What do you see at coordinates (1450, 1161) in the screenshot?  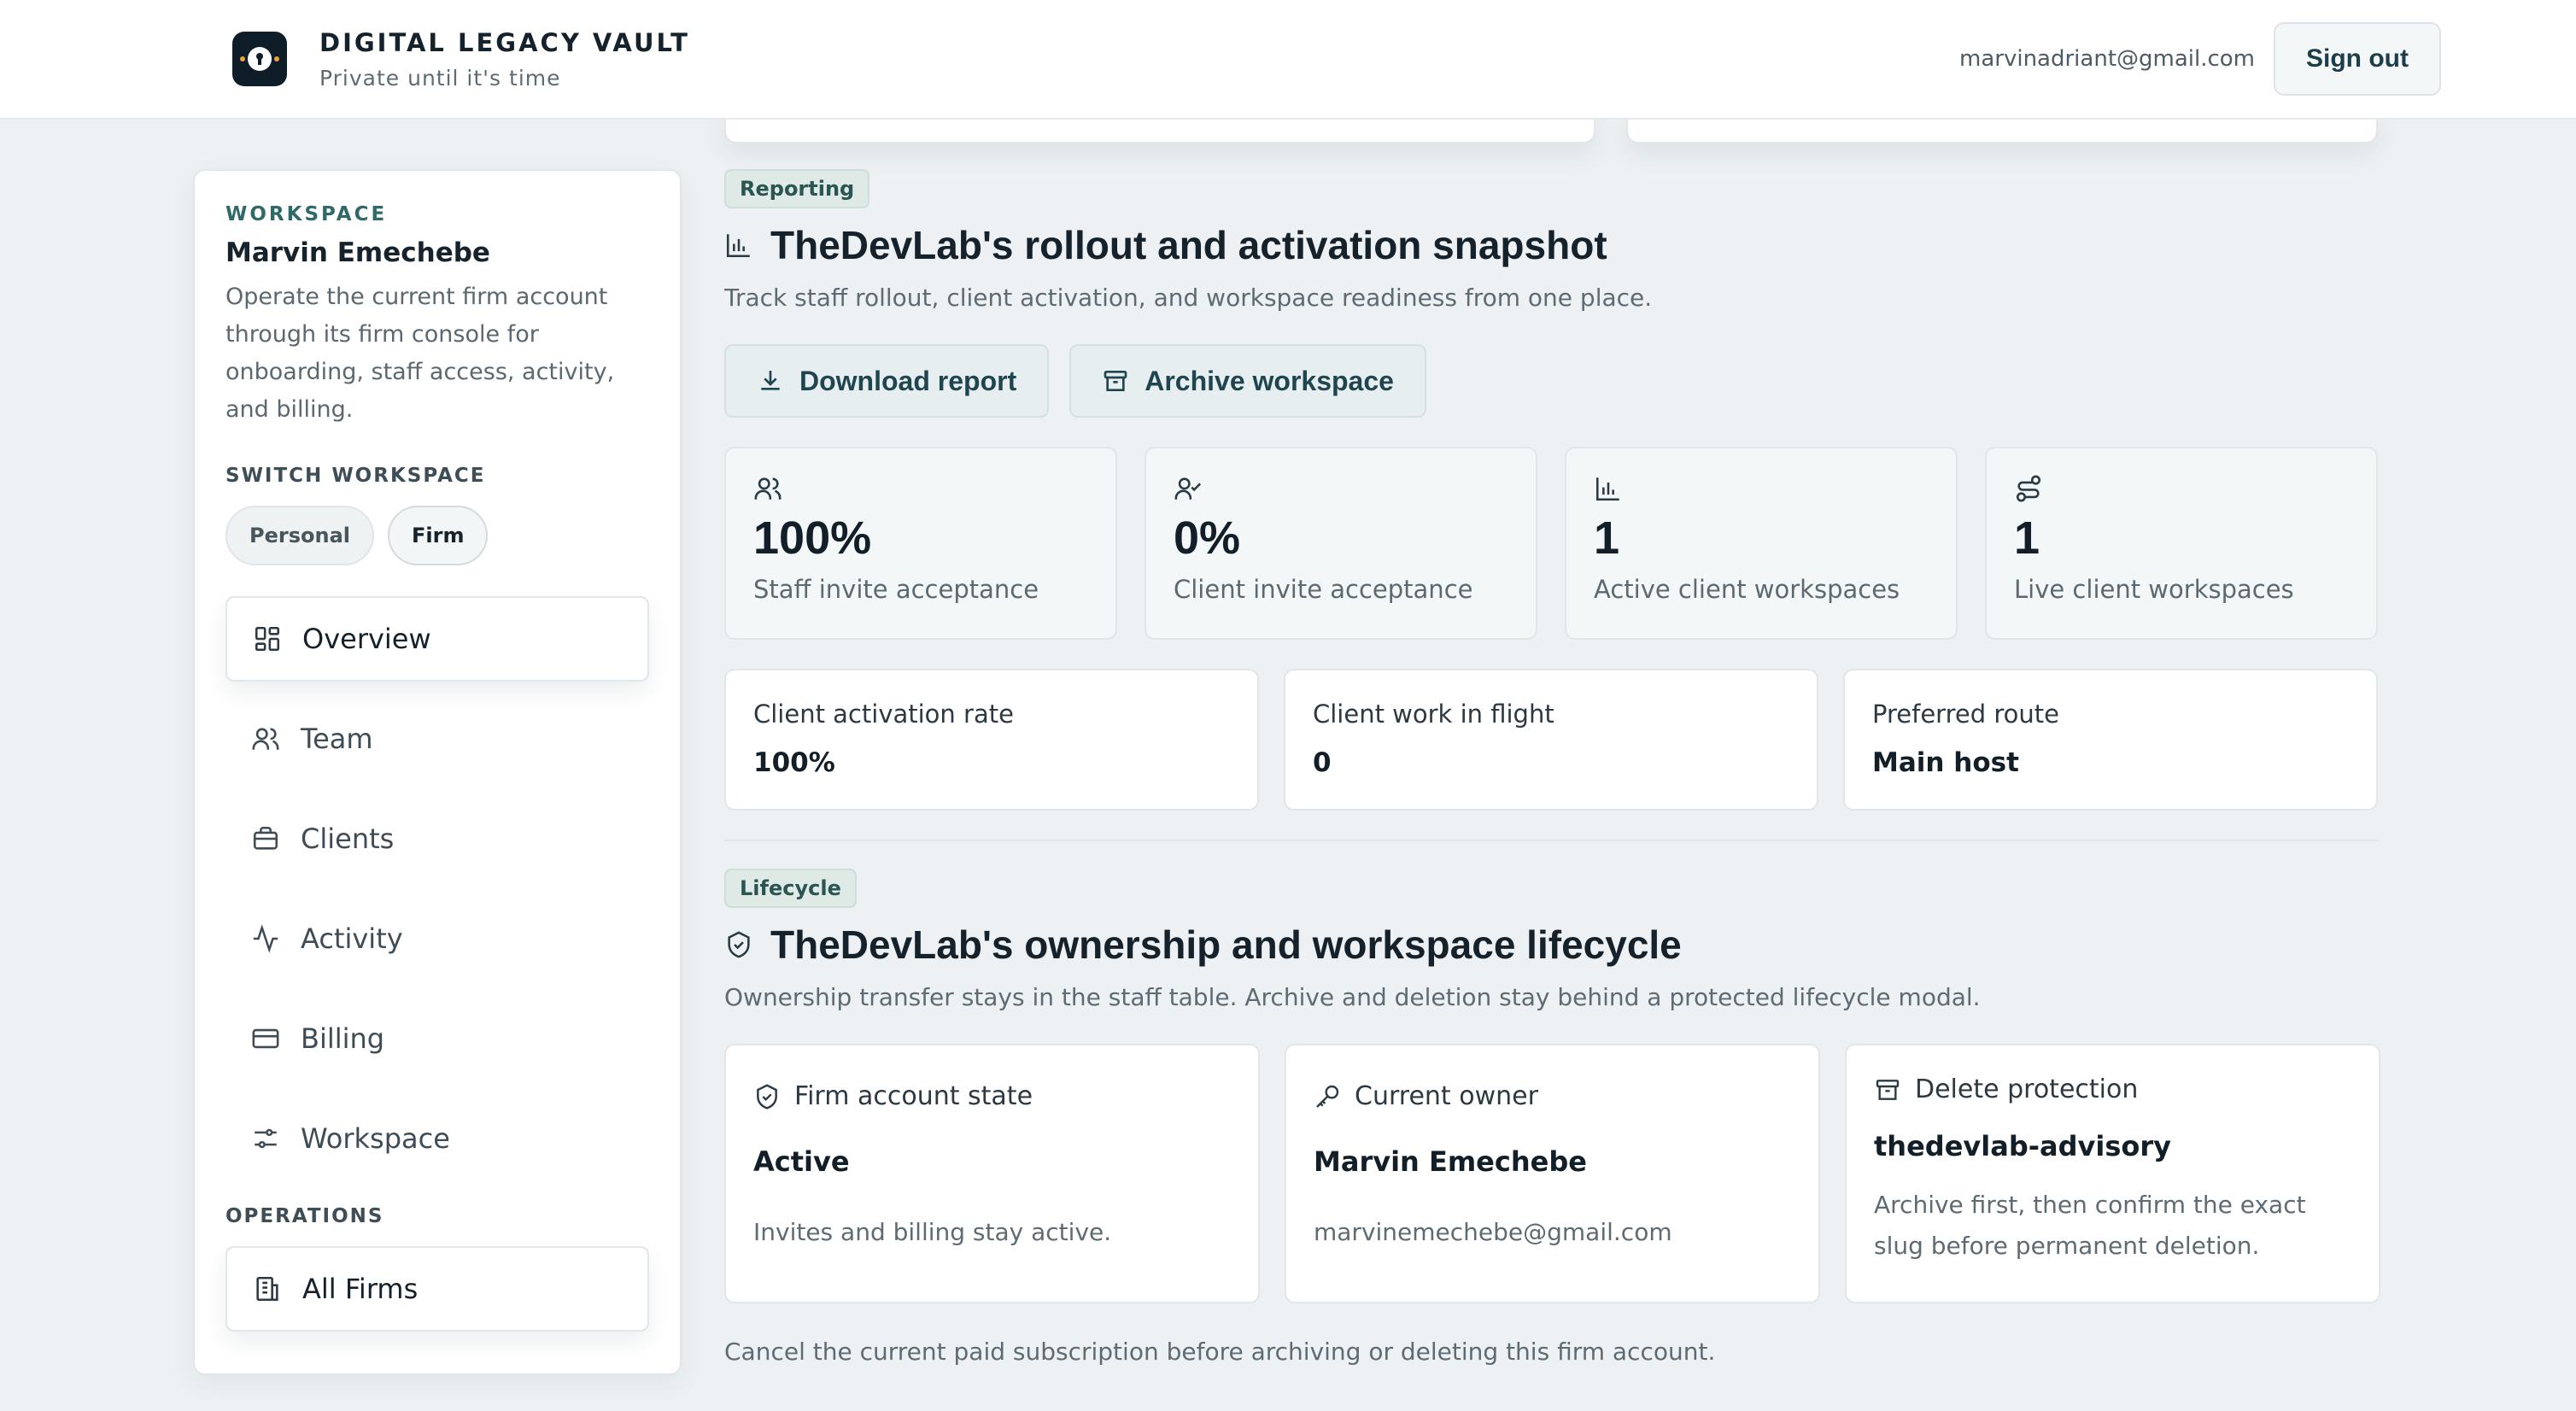 I see `lifecycle-card-value: Marvin Emechebe` at bounding box center [1450, 1161].